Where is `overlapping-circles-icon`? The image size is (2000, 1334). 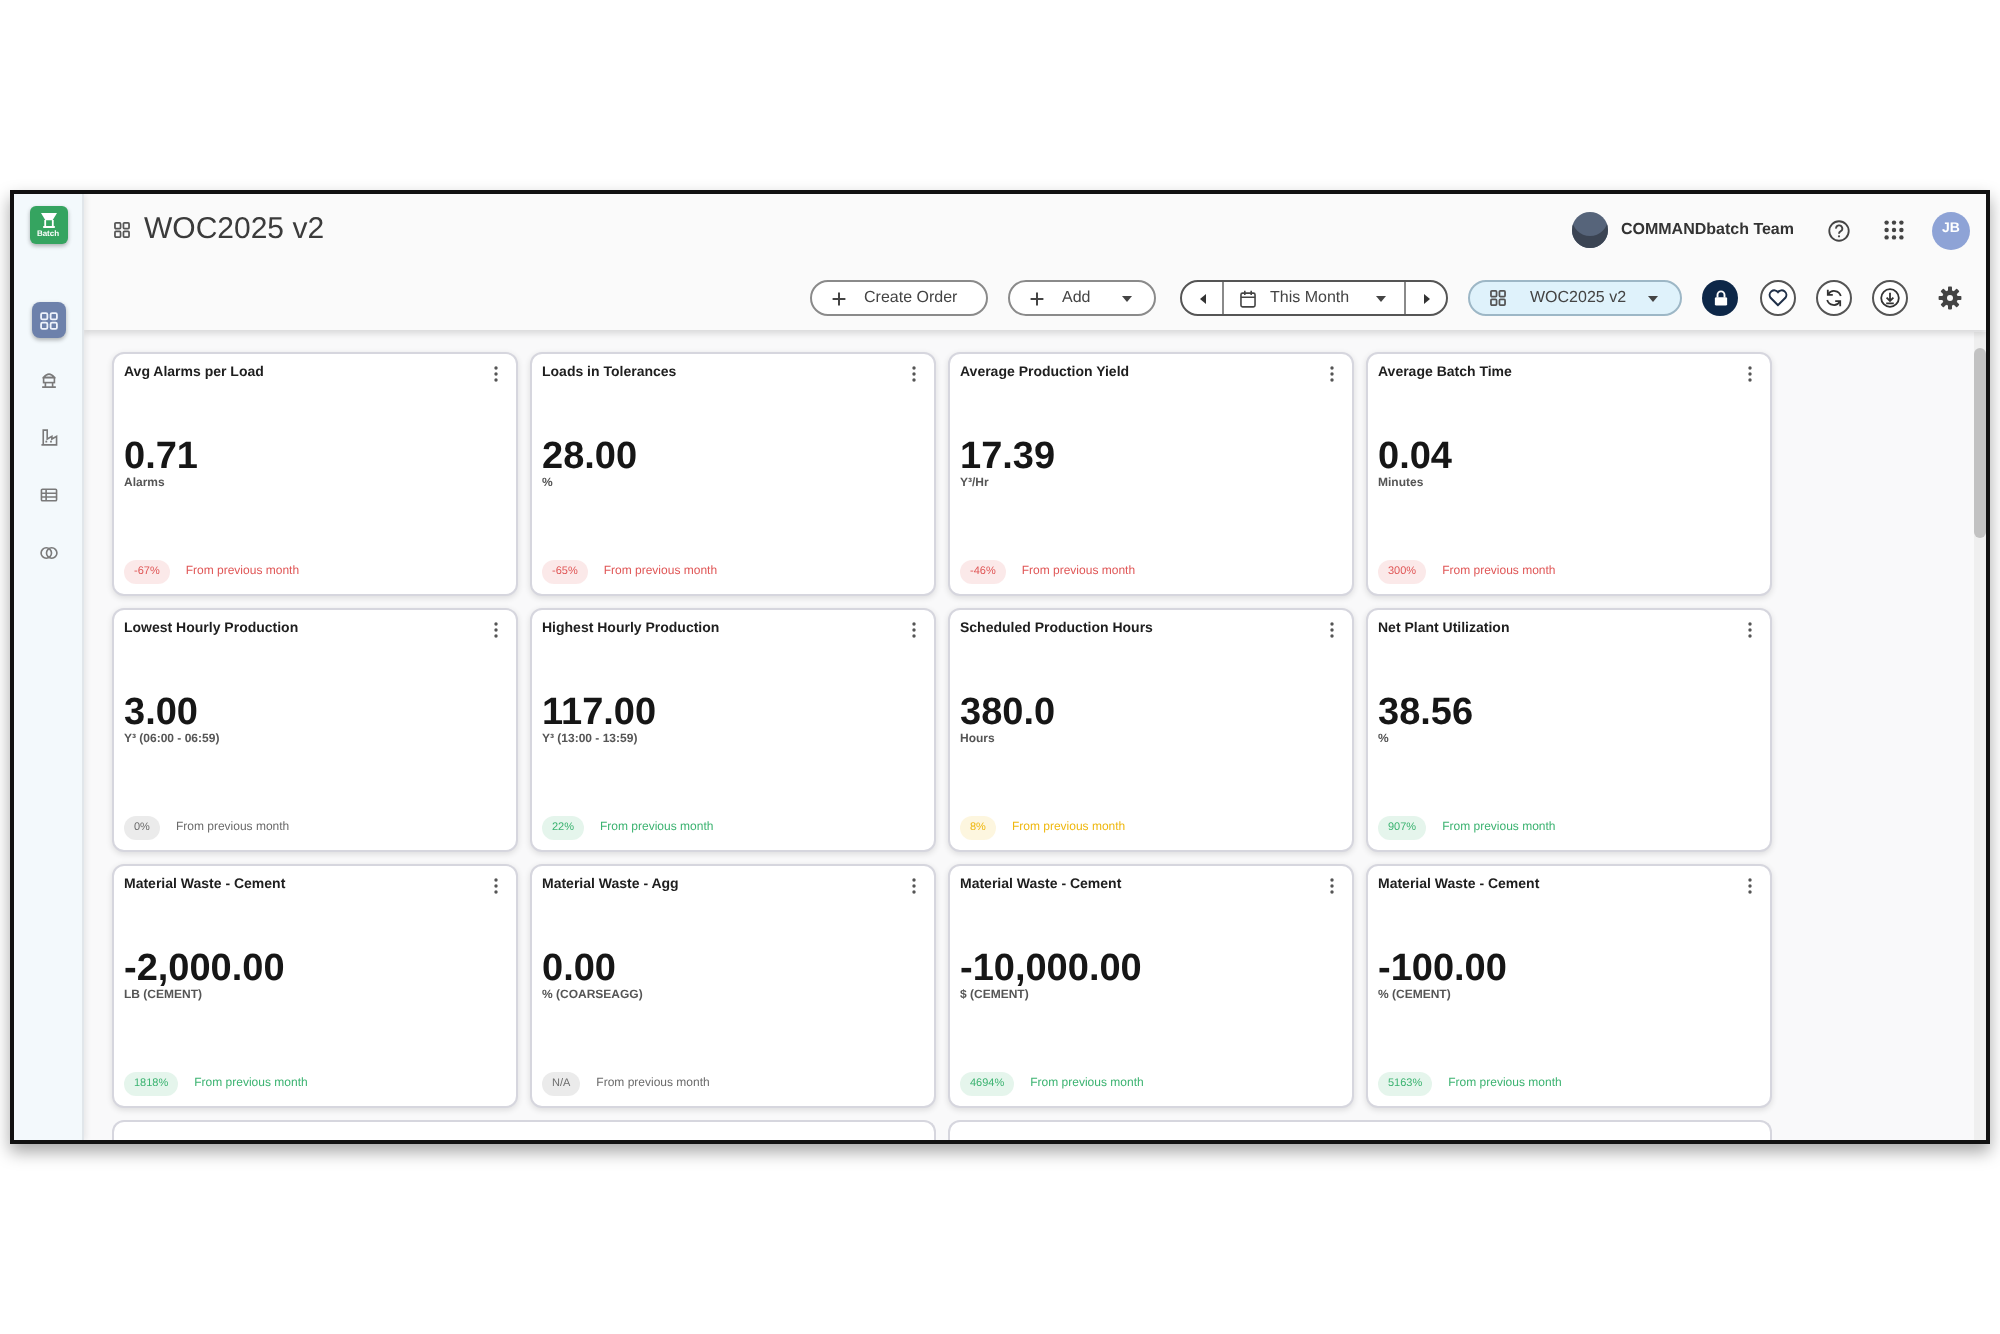
overlapping-circles-icon is located at coordinates (48, 552).